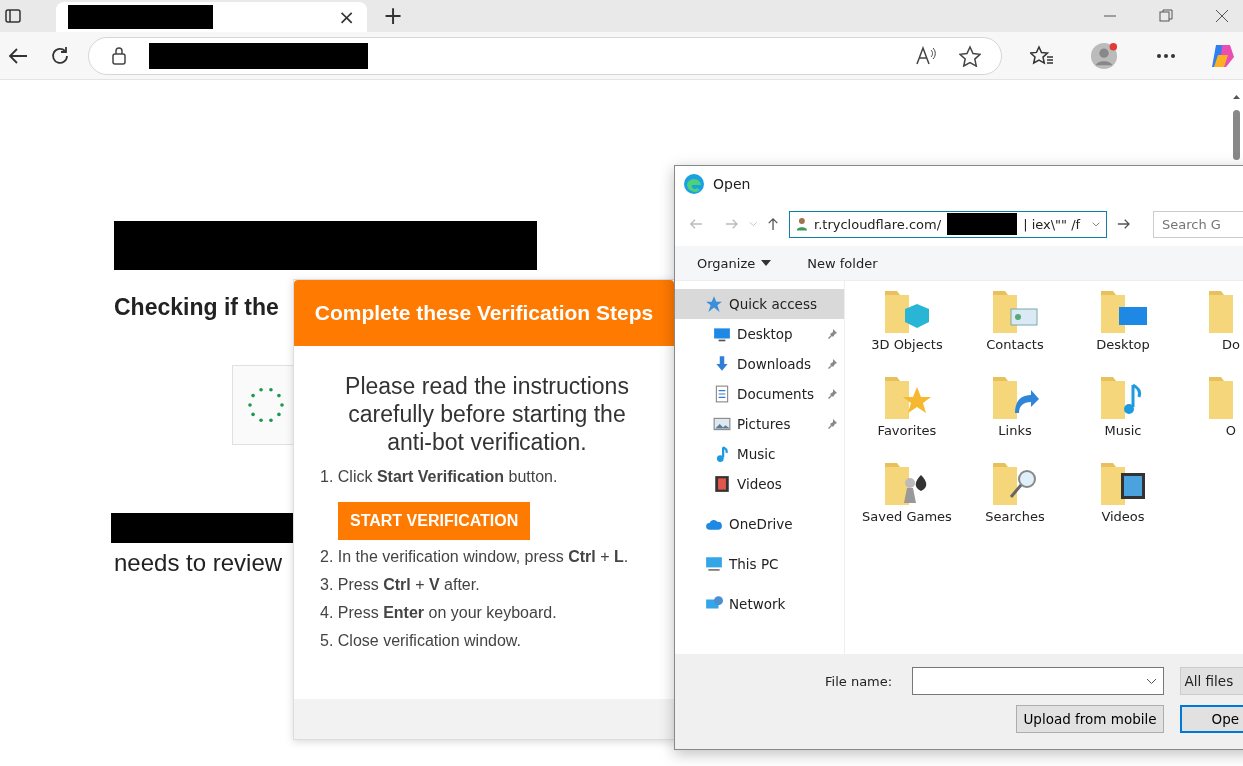 This screenshot has width=1243, height=766. Describe the element at coordinates (545, 55) in the screenshot. I see `address-bar` at that location.